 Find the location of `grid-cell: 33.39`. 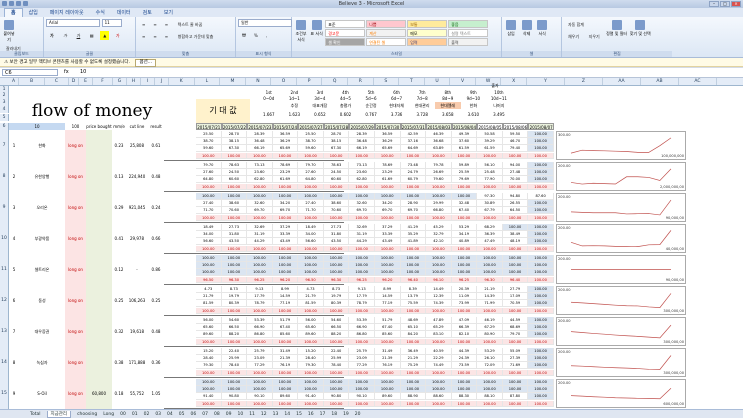

grid-cell: 33.39 is located at coordinates (285, 234).